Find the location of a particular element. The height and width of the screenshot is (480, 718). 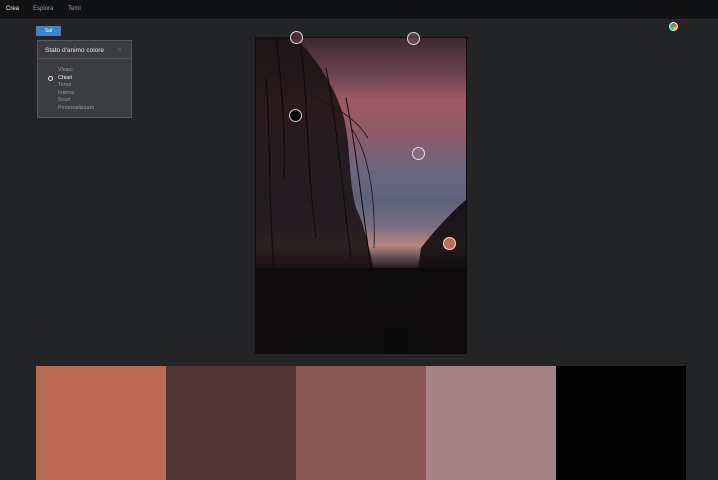

collapse-icon: ☆ is located at coordinates (120, 50).